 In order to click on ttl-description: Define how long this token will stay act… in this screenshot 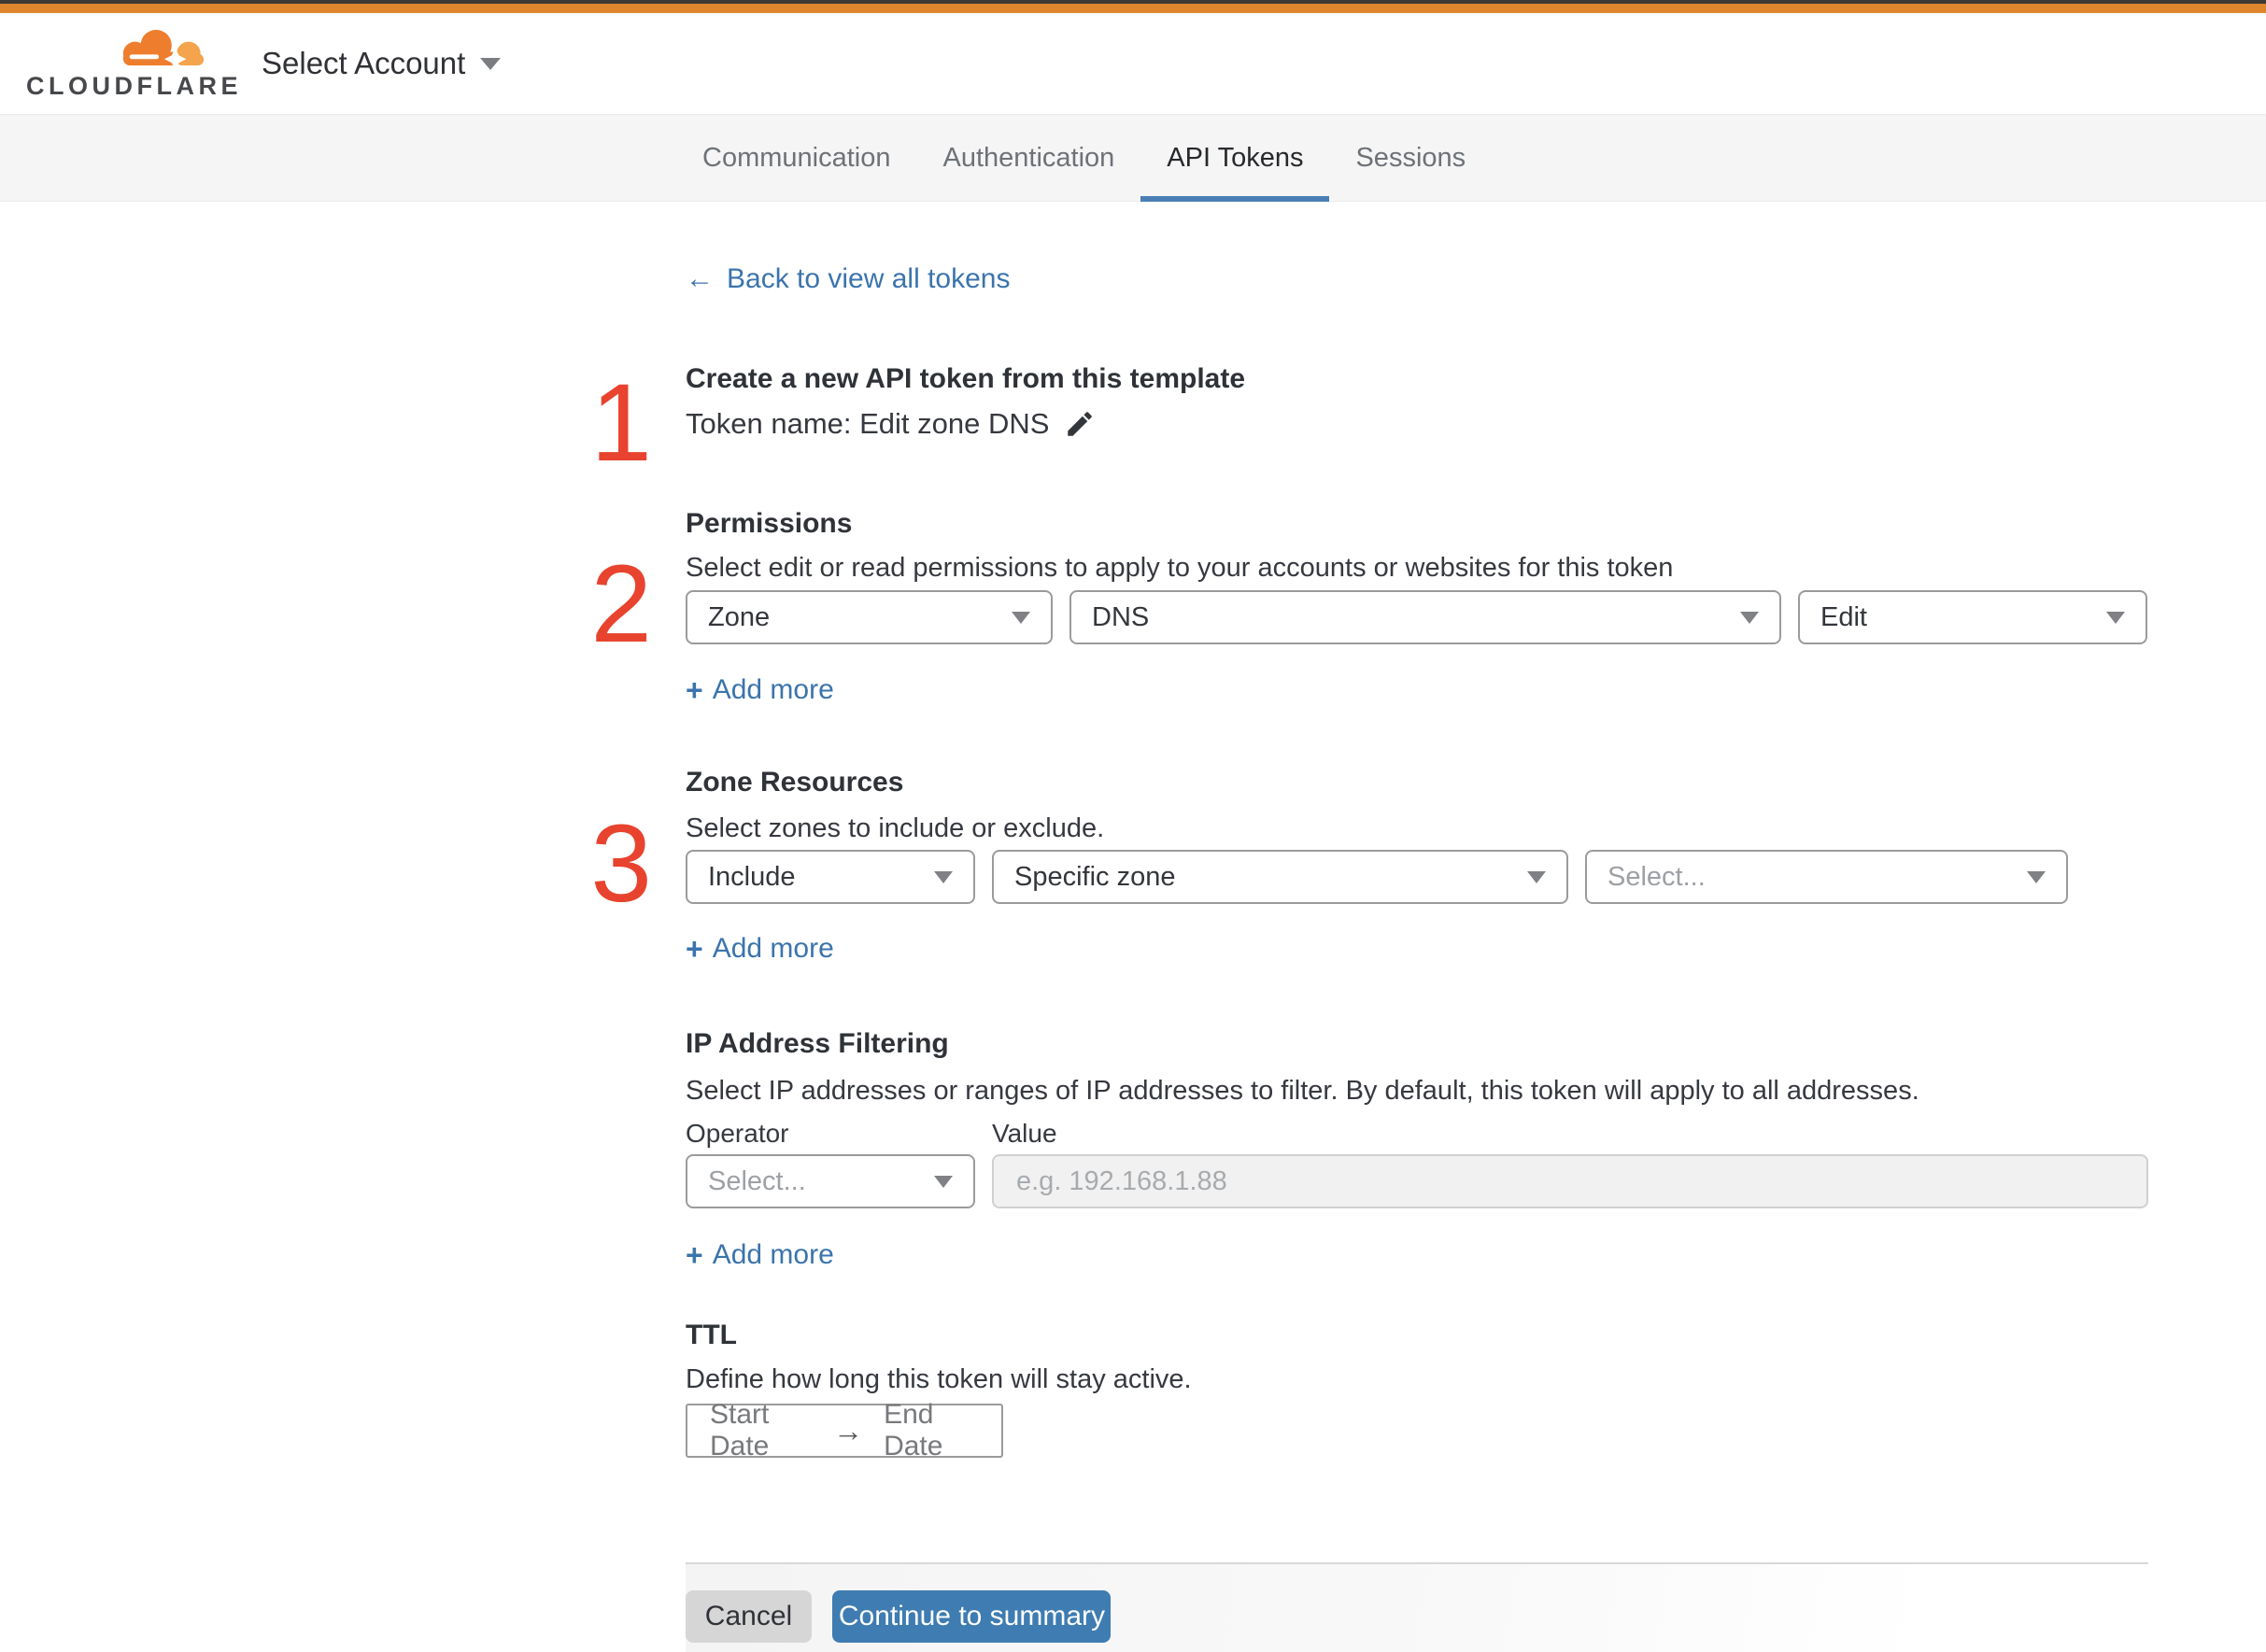, I will do `click(939, 1379)`.